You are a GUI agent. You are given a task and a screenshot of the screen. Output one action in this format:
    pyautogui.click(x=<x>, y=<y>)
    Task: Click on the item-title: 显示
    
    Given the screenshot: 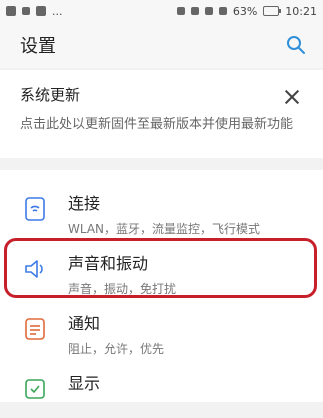 What is the action you would take?
    pyautogui.click(x=84, y=383)
    